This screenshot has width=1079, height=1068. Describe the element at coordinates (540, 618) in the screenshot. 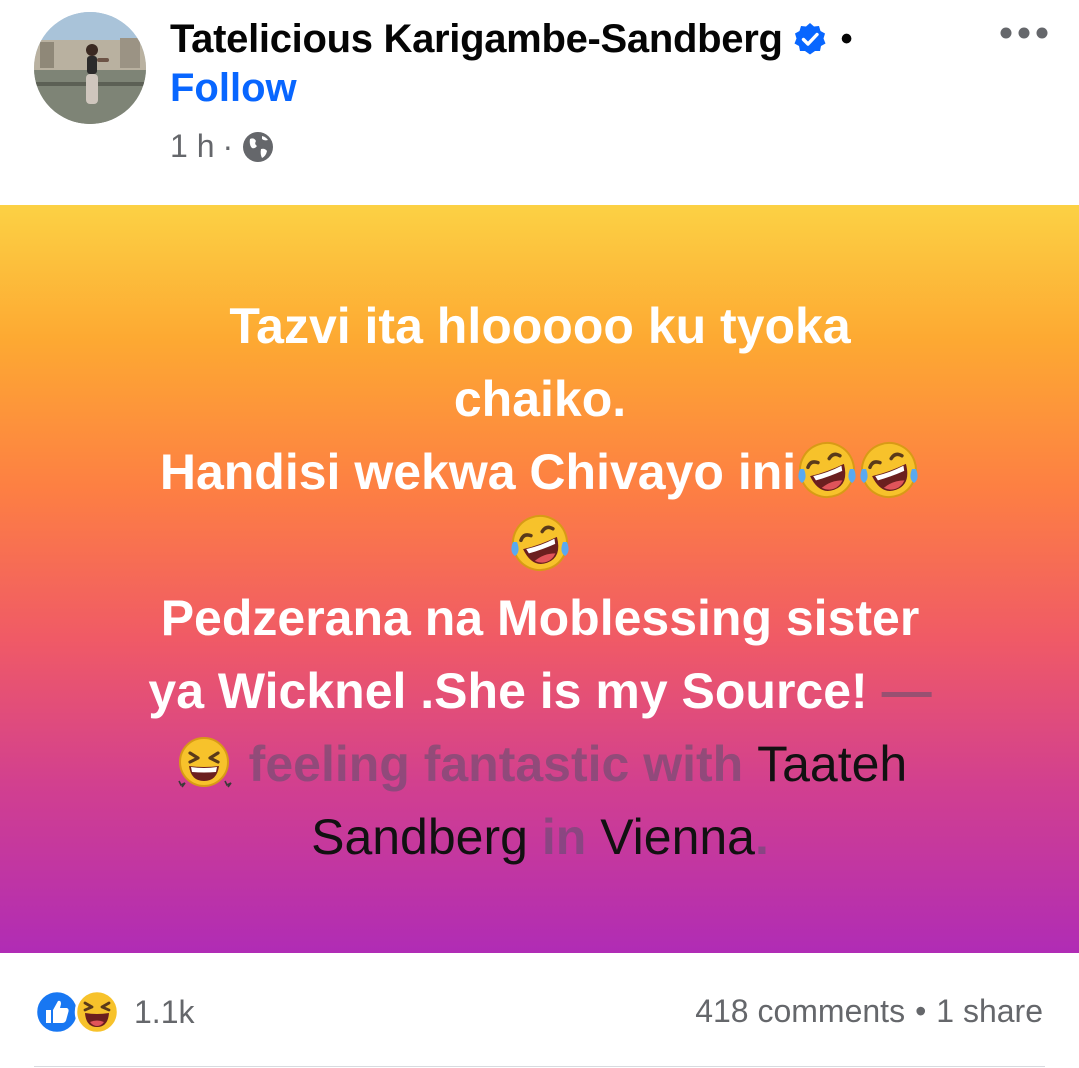

I see `post-line-4: Pedzerana na Moblessing sister` at that location.